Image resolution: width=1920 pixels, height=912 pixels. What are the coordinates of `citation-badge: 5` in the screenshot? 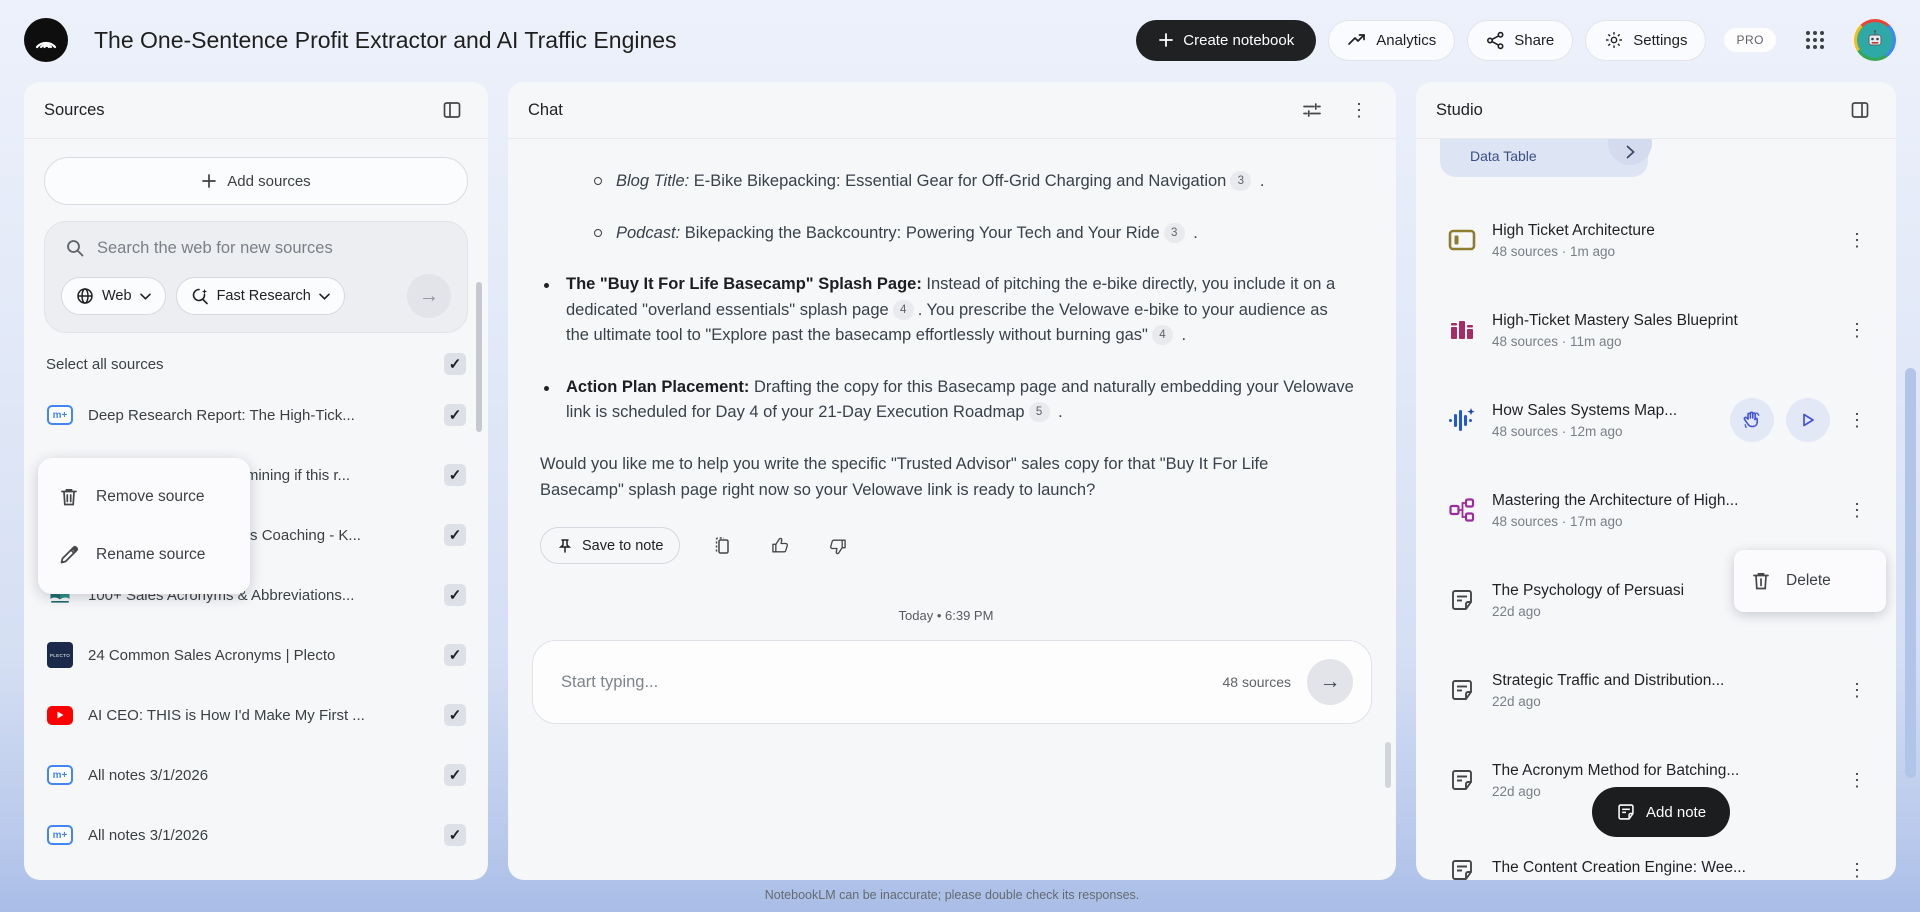 It's located at (1039, 412).